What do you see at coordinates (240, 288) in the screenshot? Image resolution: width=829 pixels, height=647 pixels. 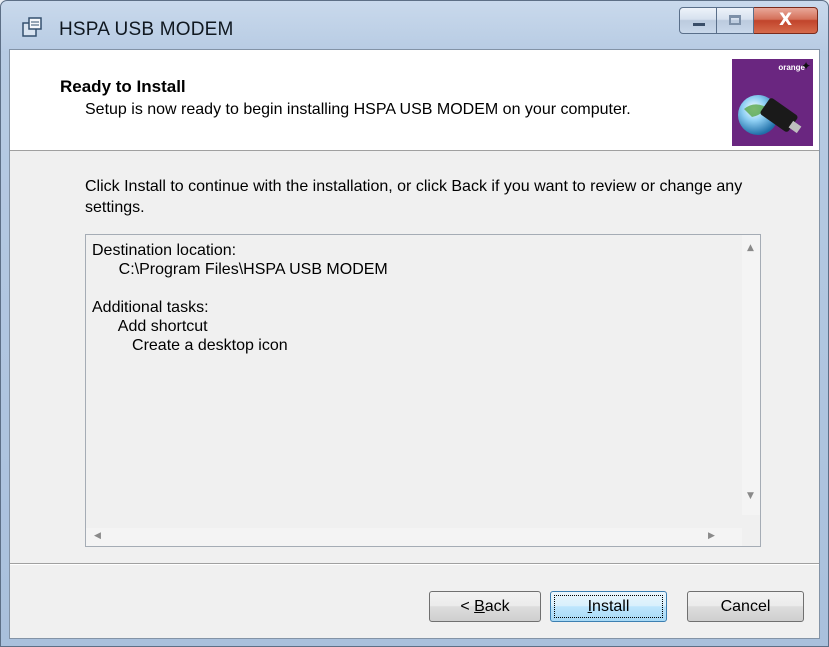 I see `memo-line` at bounding box center [240, 288].